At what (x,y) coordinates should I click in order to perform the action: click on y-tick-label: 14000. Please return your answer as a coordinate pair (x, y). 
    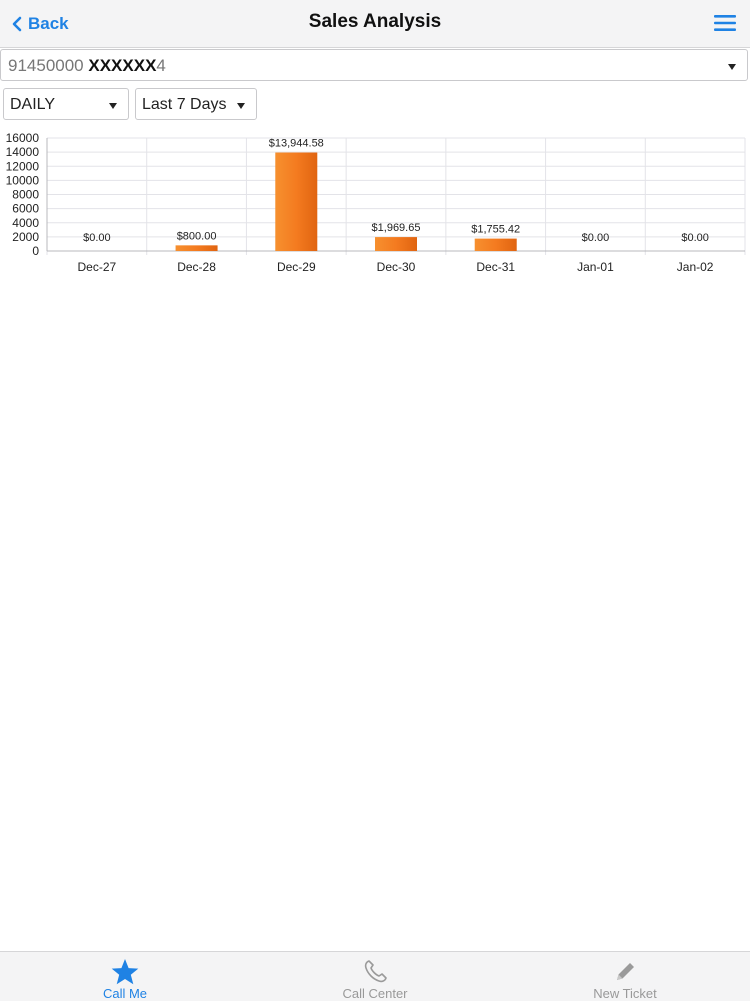
    Looking at the image, I should click on (23, 152).